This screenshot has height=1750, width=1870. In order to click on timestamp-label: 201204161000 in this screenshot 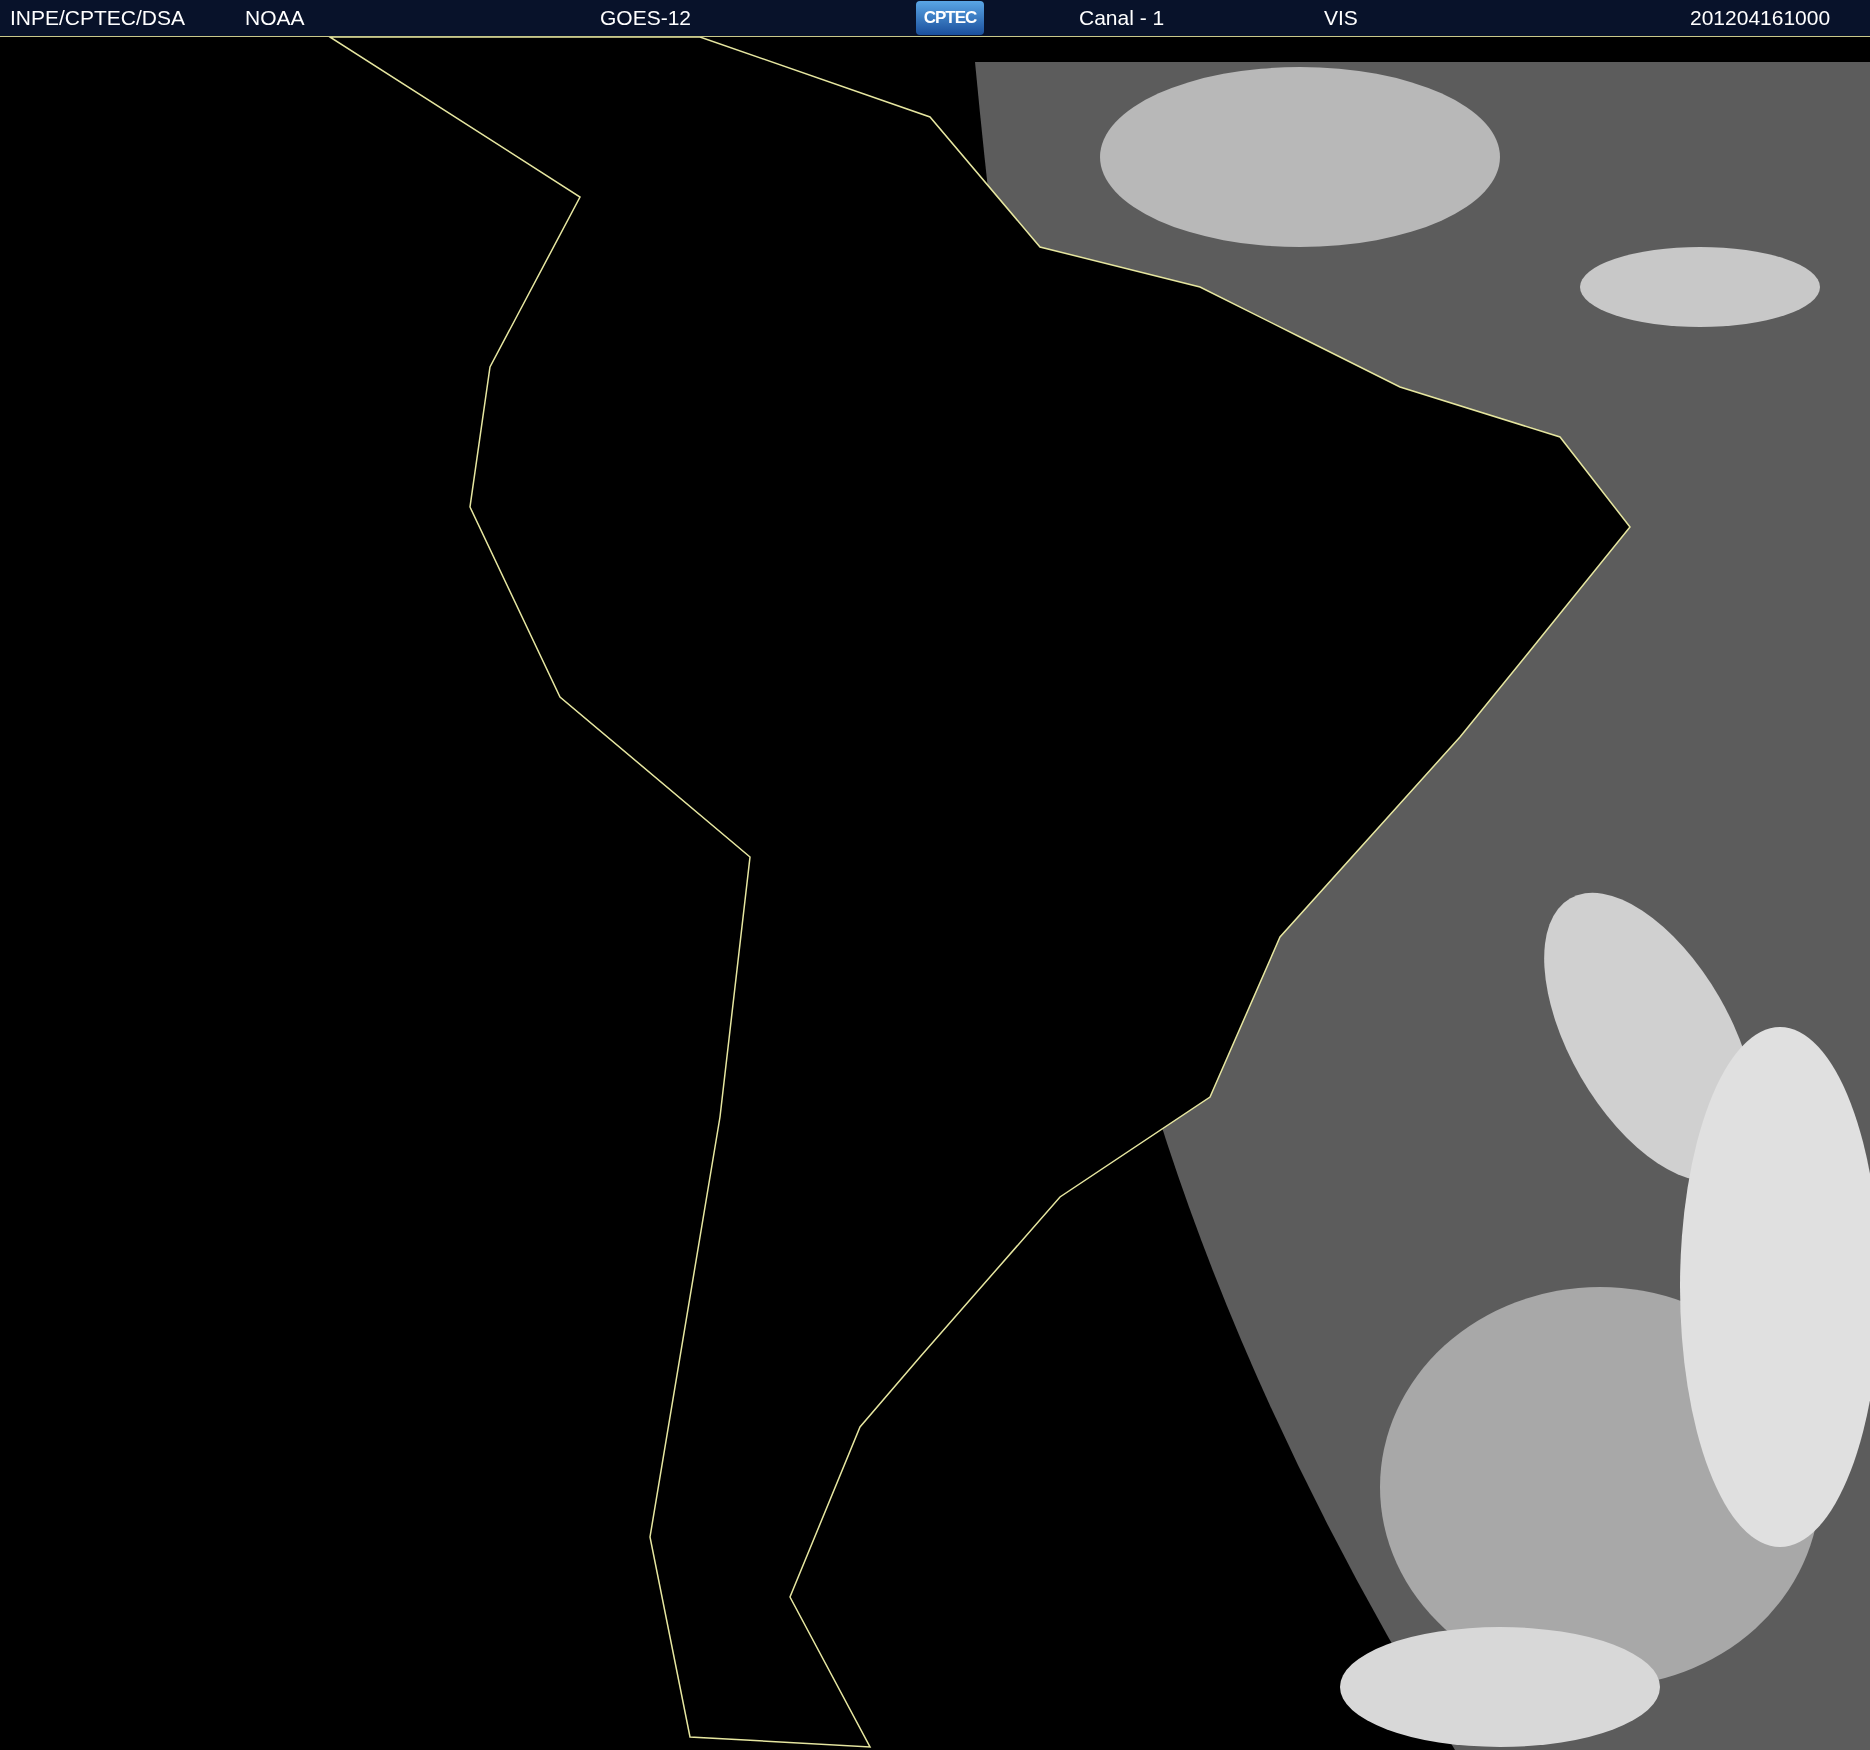, I will do `click(1760, 18)`.